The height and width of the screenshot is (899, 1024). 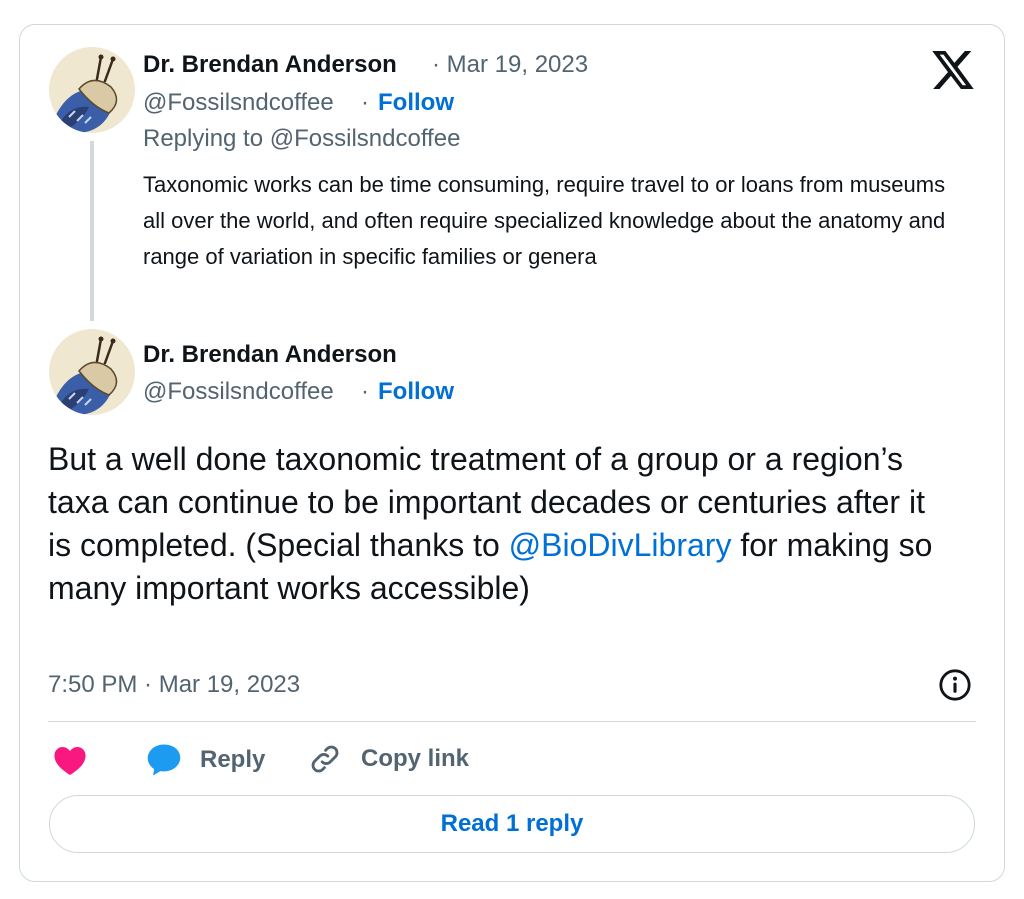 I want to click on heart-icon, so click(x=70, y=761).